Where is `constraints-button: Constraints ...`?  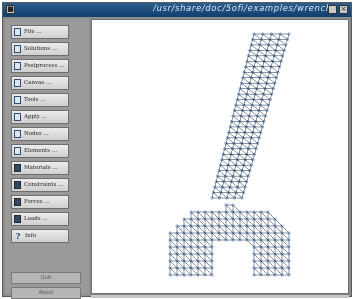
constraints-button: Constraints ... is located at coordinates (40, 185).